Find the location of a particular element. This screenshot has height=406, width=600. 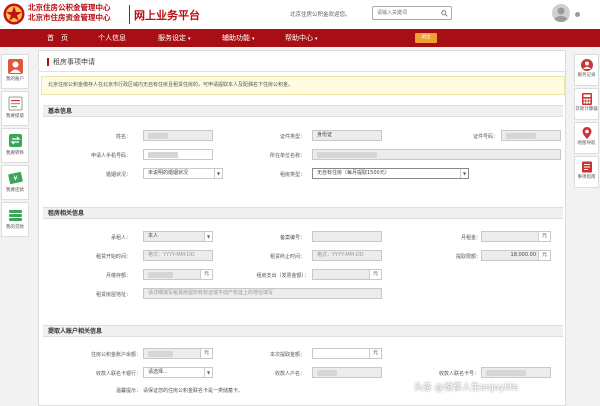

platform-title: 网上业务平台 is located at coordinates (167, 15).